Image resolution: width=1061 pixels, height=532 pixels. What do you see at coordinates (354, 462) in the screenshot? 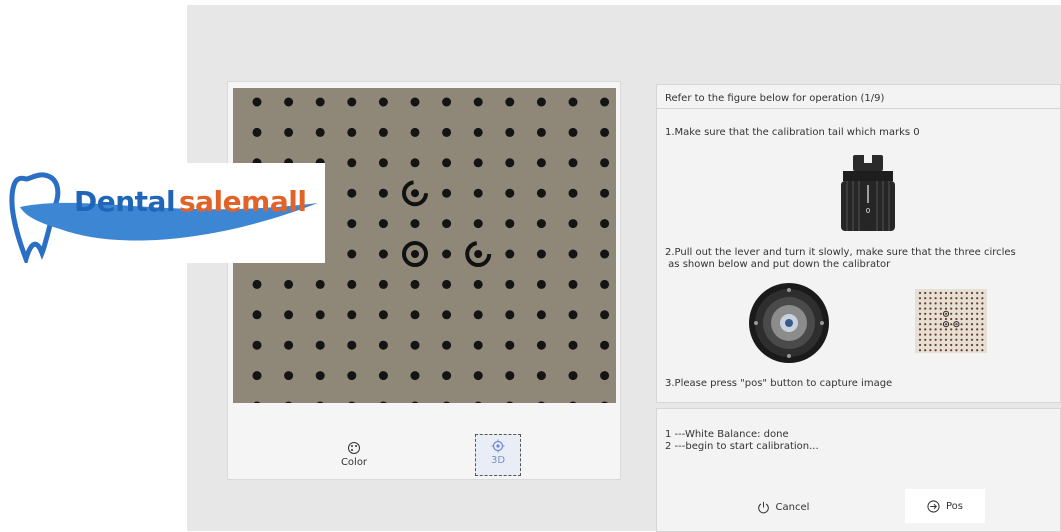
I see `mode-color-label: Color` at bounding box center [354, 462].